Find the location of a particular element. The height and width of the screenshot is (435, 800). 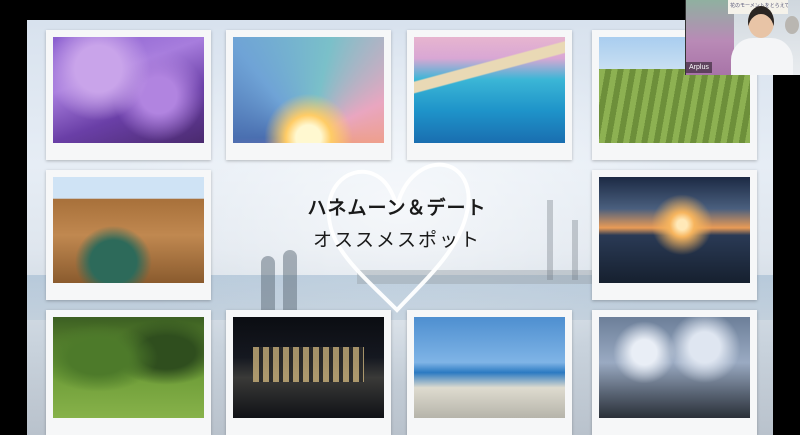

koala-figure is located at coordinates (792, 25).